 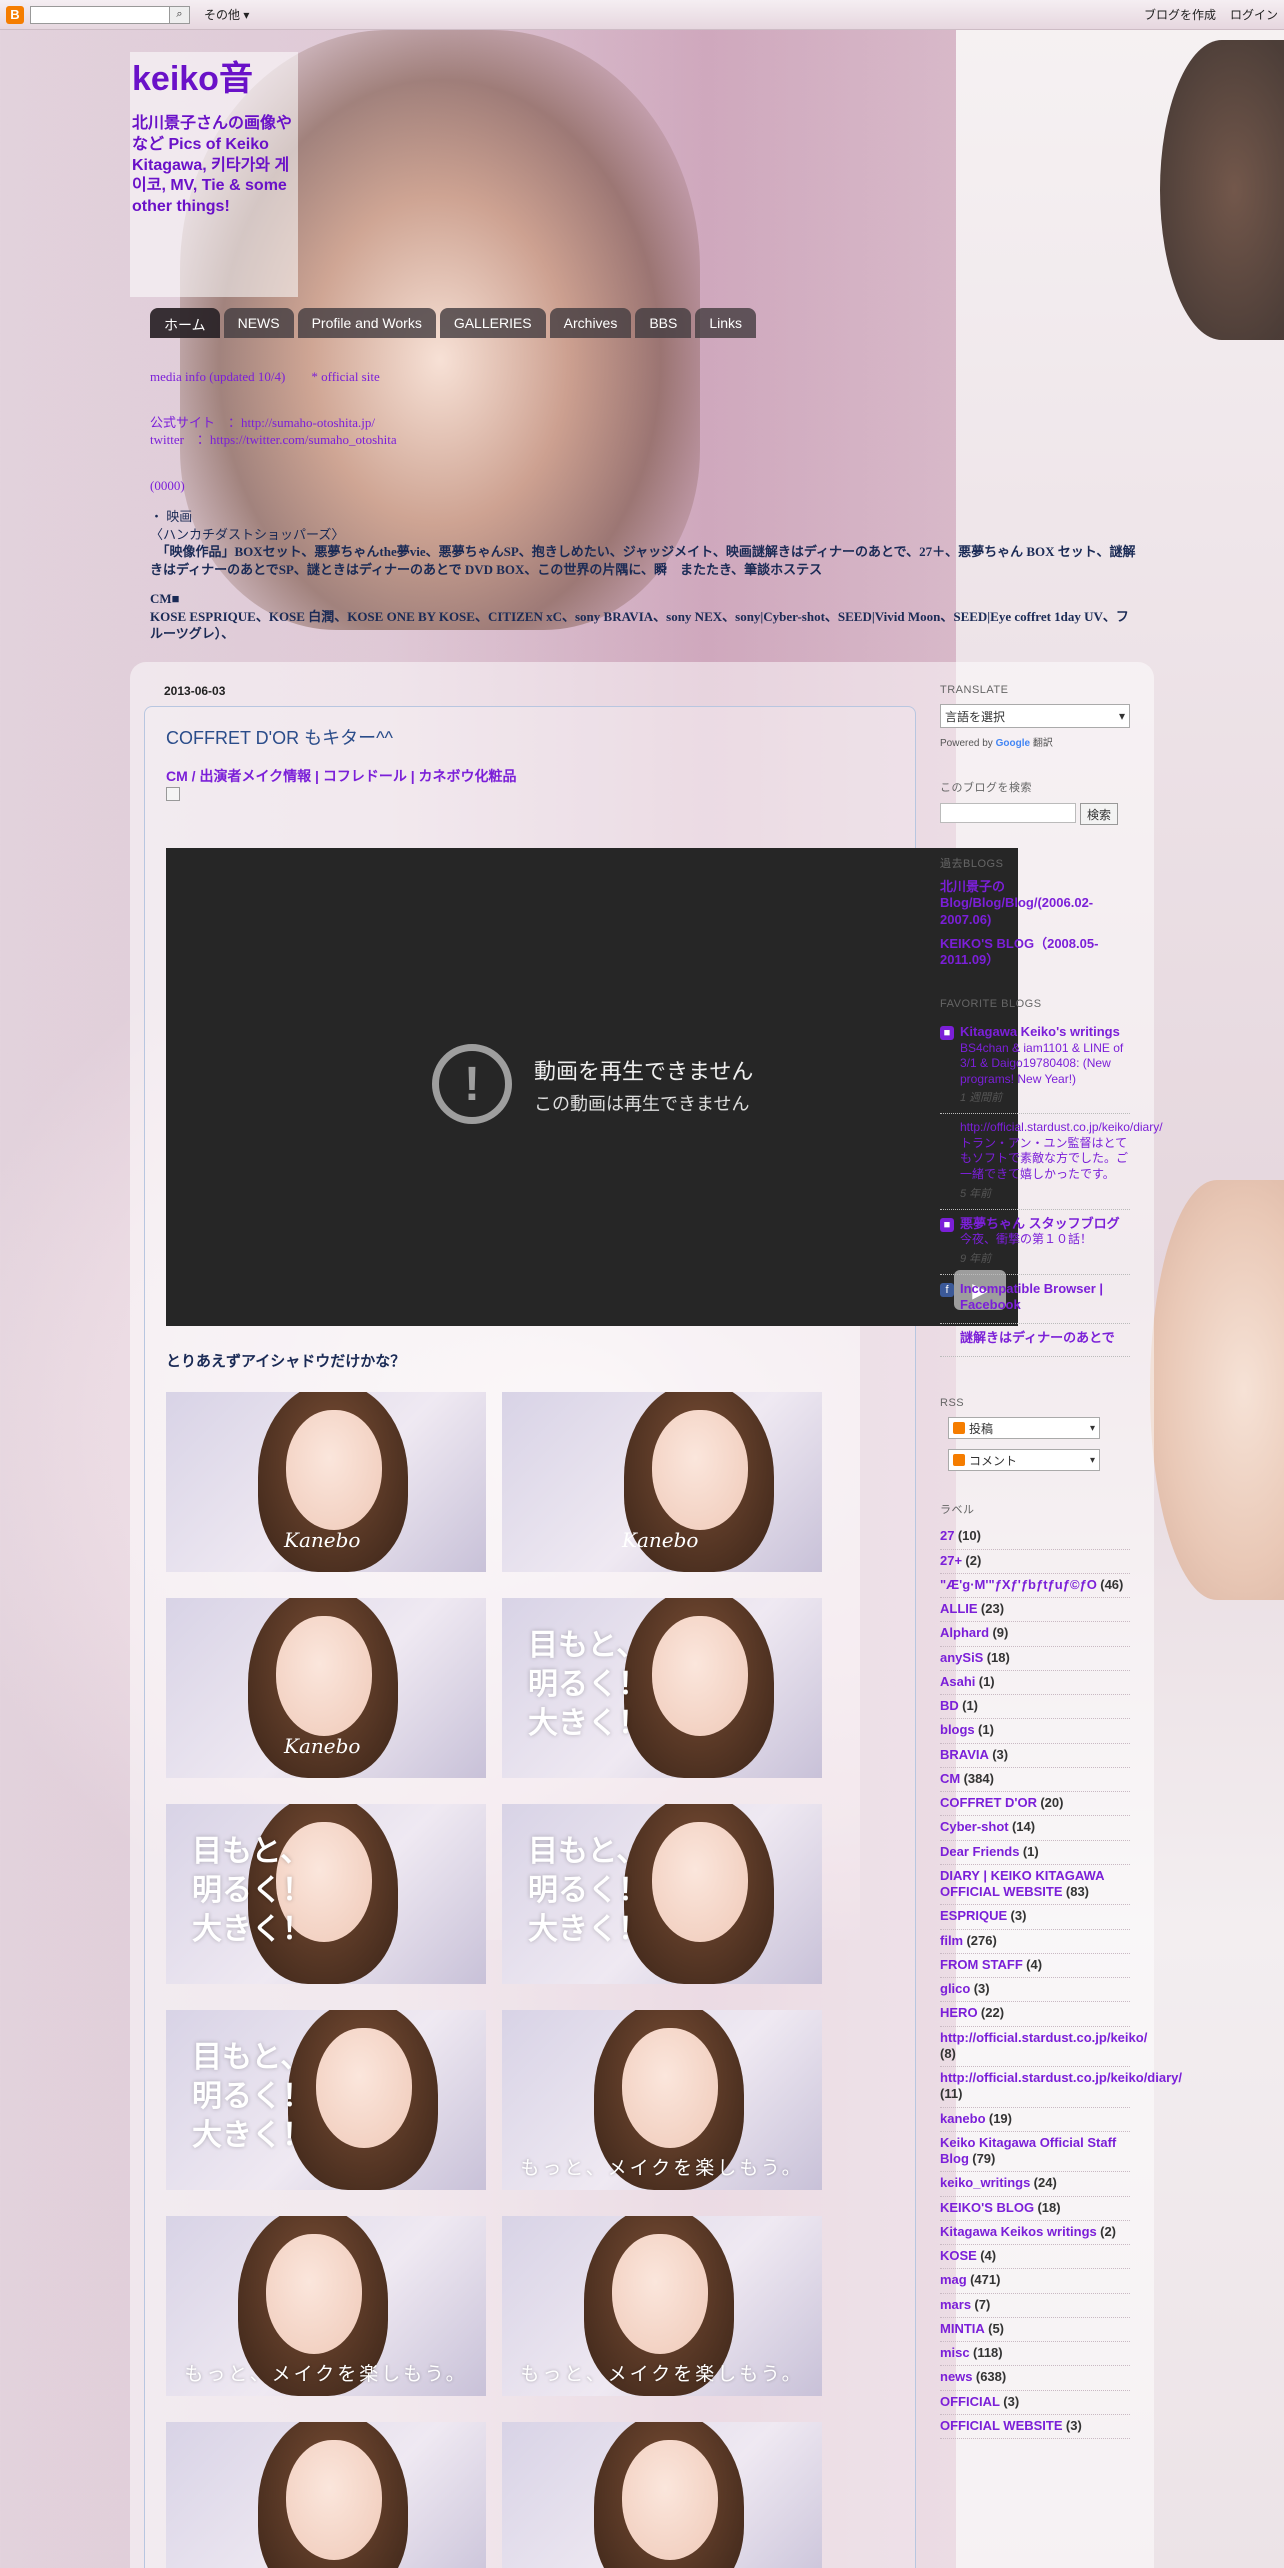 What do you see at coordinates (1045, 1338) in the screenshot?
I see `favorite-blog-title: 謎解きはディナーのあとで` at bounding box center [1045, 1338].